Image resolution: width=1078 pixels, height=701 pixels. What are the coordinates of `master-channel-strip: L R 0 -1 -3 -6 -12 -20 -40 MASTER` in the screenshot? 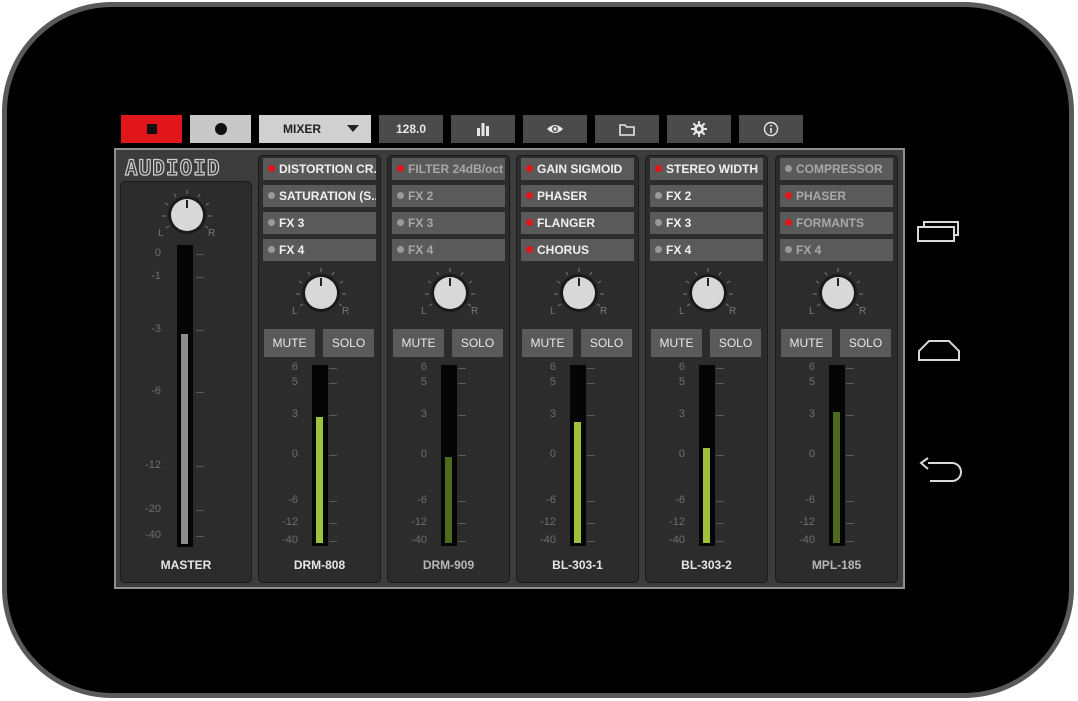 It's located at (186, 382).